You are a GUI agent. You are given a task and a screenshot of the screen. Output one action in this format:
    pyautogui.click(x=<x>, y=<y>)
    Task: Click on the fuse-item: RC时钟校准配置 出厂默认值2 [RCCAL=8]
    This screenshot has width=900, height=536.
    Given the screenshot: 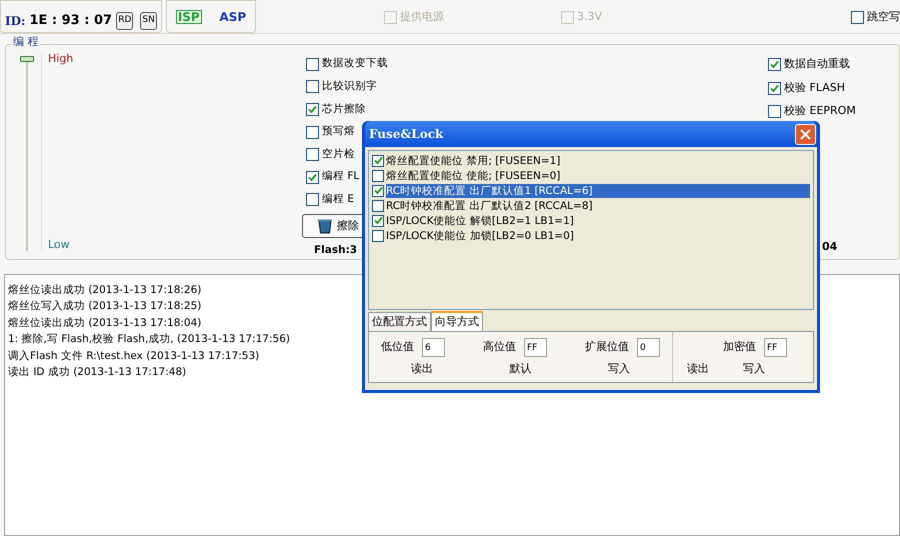 What is the action you would take?
    pyautogui.click(x=591, y=205)
    